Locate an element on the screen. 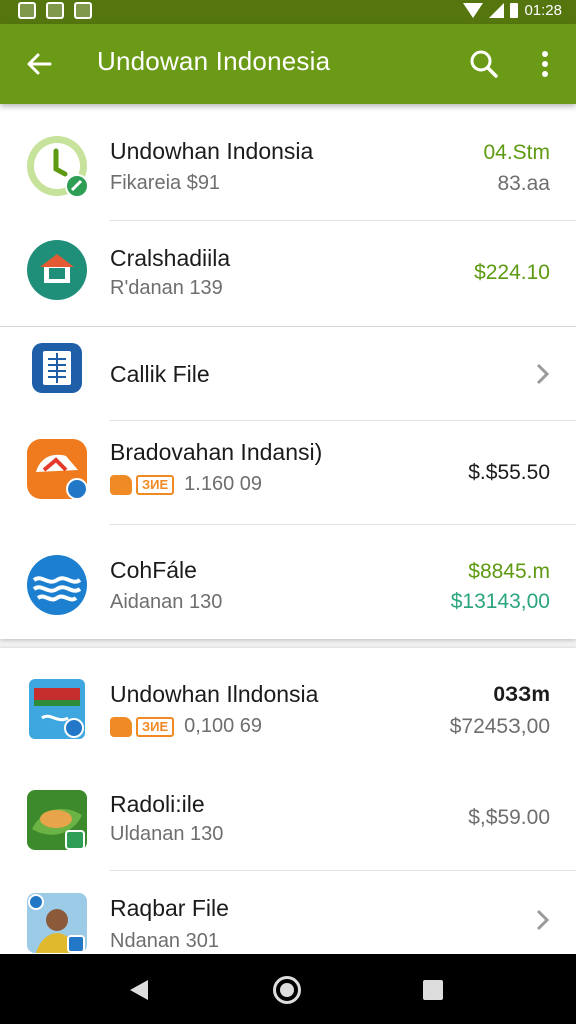 This screenshot has width=576, height=1024. search-button is located at coordinates (484, 64).